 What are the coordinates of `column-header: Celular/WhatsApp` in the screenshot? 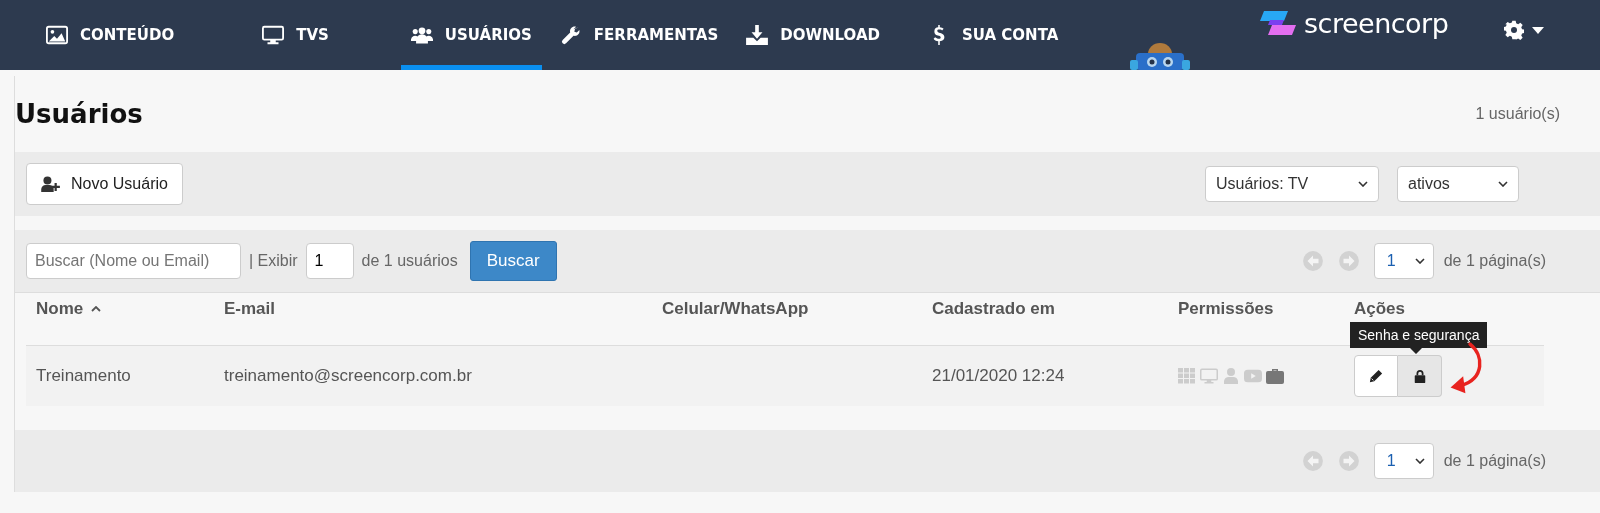 It's located at (787, 306).